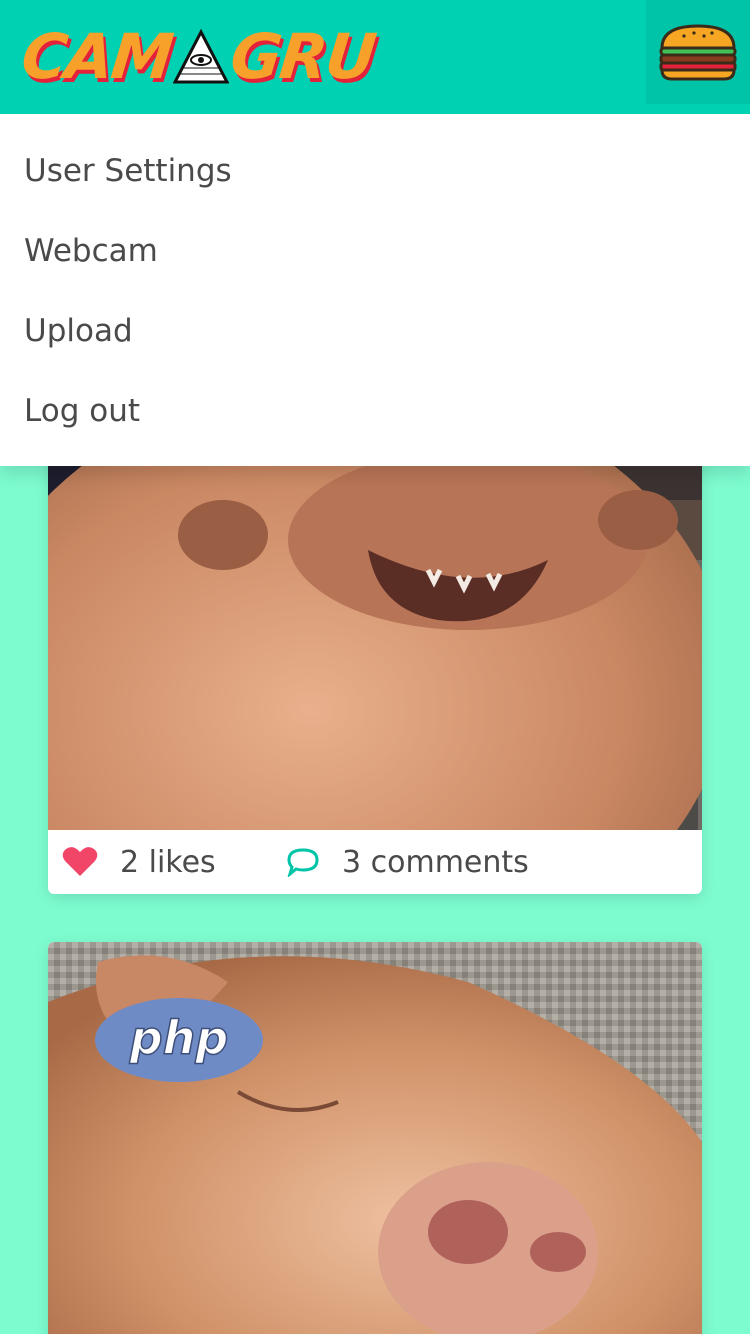 The height and width of the screenshot is (1334, 750). Describe the element at coordinates (179, 1038) in the screenshot. I see `php-sticker-text: php` at that location.